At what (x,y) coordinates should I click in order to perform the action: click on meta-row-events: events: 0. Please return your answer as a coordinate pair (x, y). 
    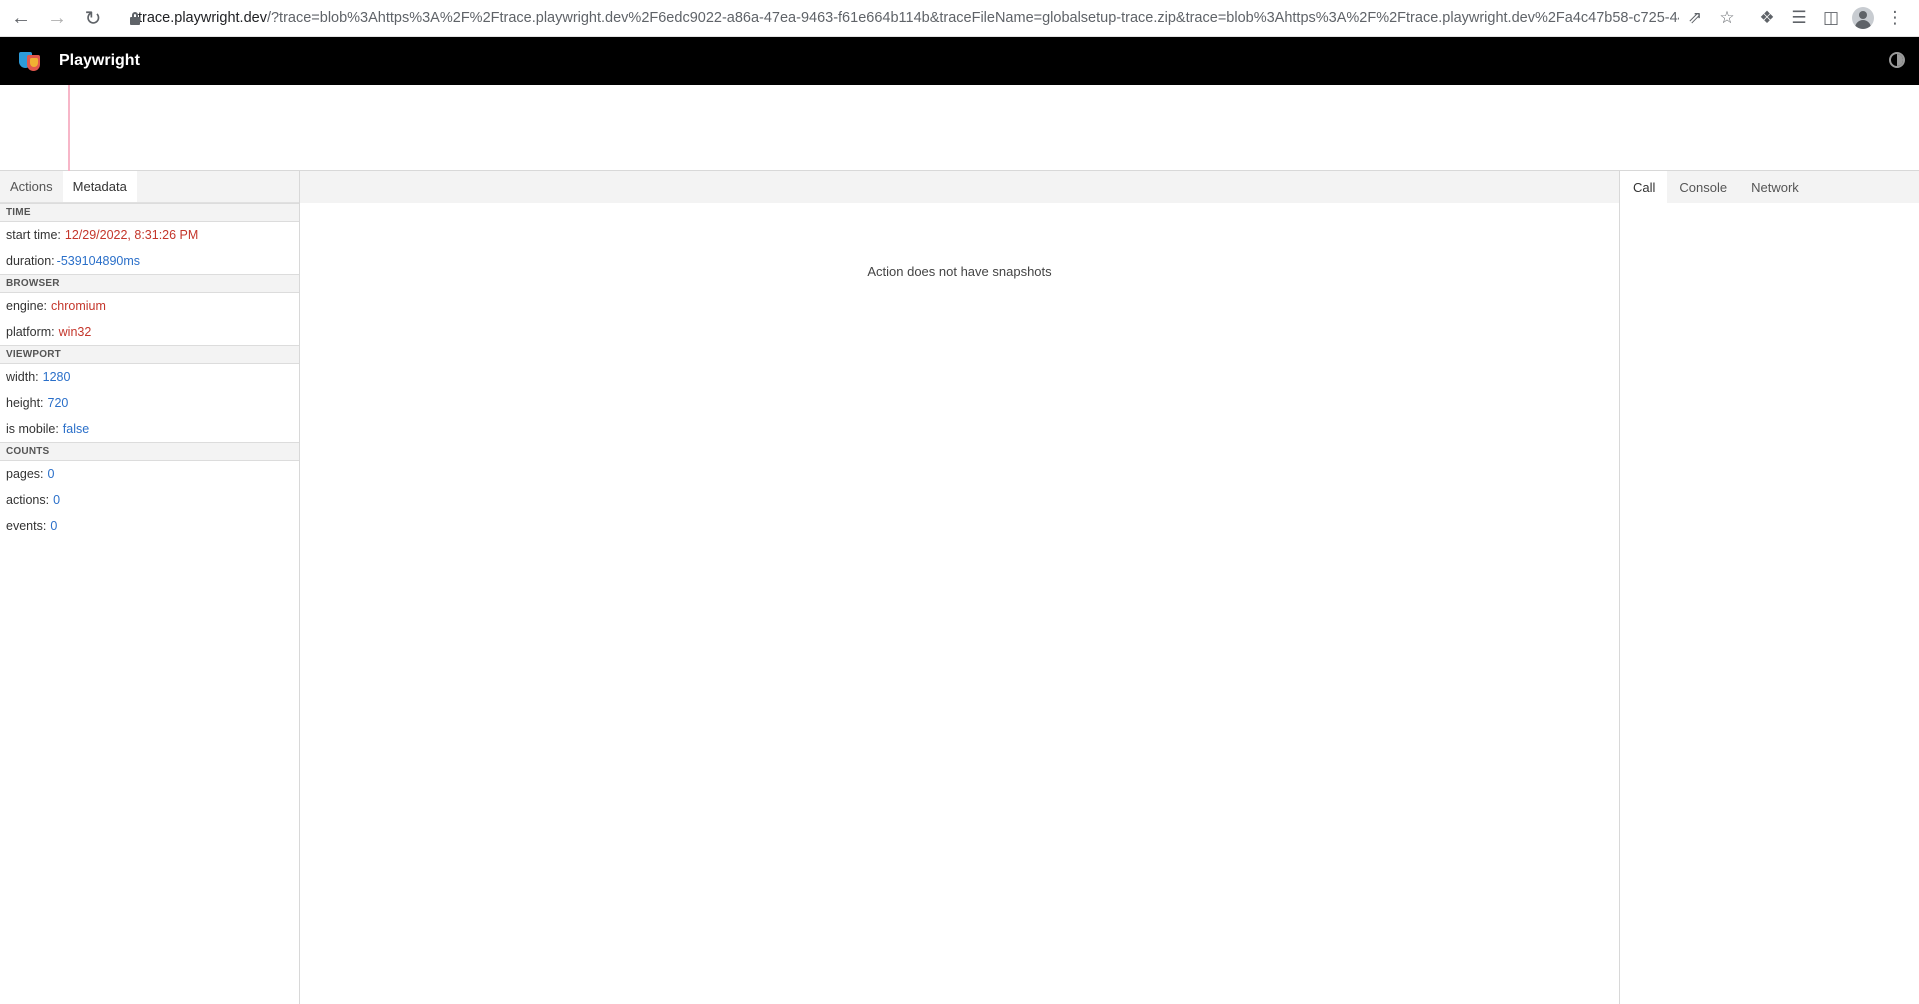
    Looking at the image, I should click on (149, 526).